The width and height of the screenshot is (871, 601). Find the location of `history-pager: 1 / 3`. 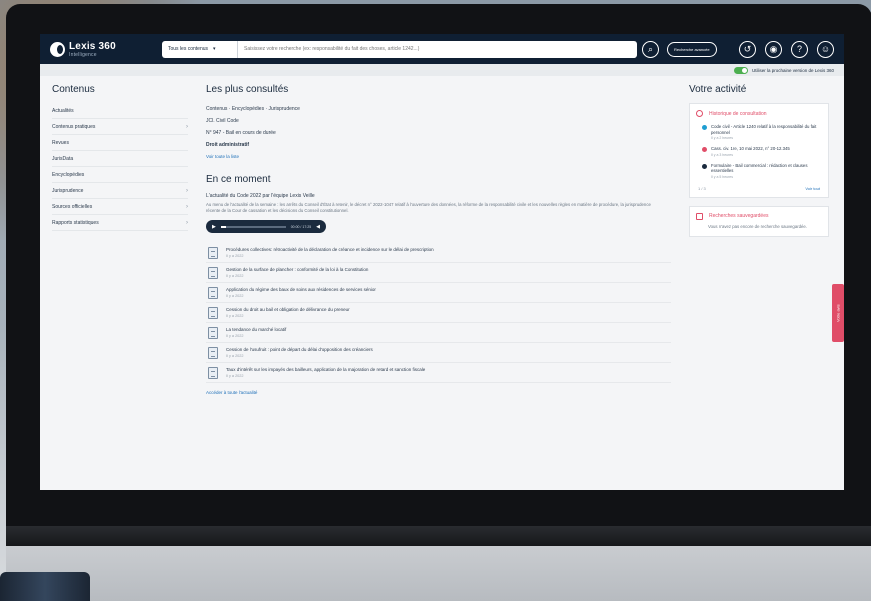

history-pager: 1 / 3 is located at coordinates (702, 188).